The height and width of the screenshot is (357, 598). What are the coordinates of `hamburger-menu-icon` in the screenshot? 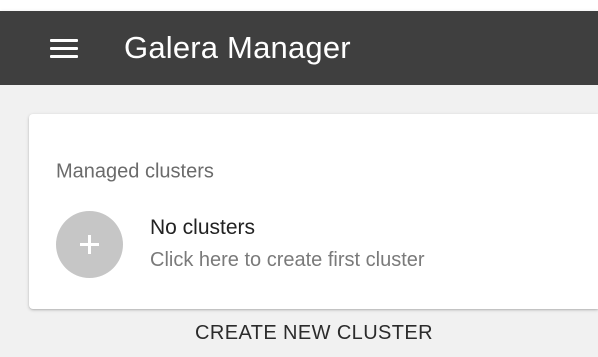 It's located at (60, 48).